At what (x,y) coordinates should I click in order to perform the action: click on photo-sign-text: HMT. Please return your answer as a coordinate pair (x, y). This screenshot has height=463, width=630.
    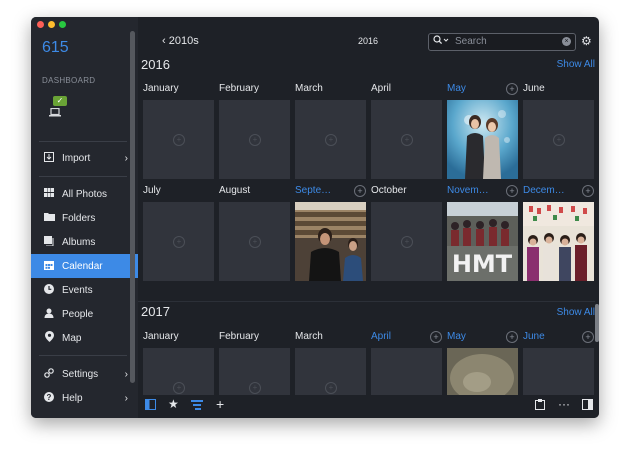
    Looking at the image, I should click on (482, 264).